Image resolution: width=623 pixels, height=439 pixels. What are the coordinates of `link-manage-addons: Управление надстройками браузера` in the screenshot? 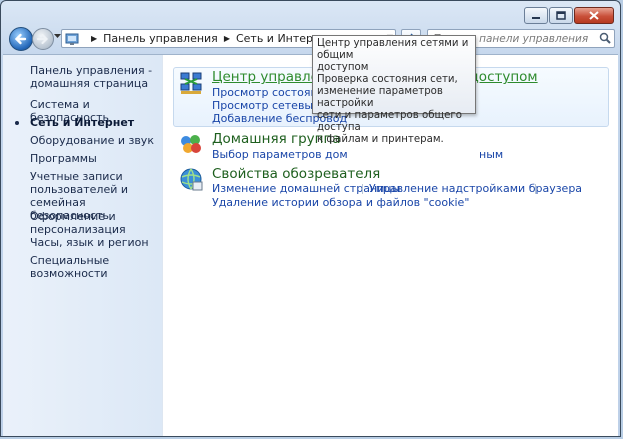 It's located at (475, 188).